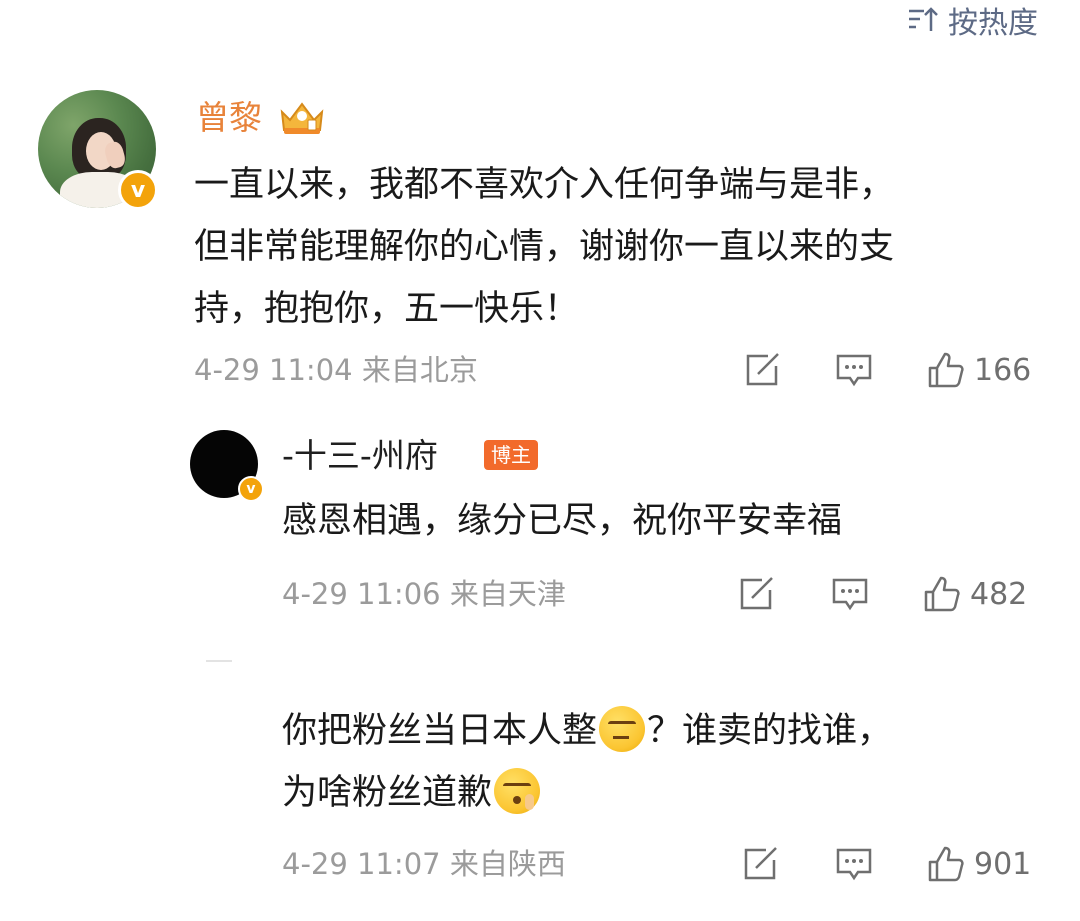 Image resolution: width=1080 pixels, height=921 pixels. What do you see at coordinates (336, 370) in the screenshot?
I see `comment-meta: 4-29 11:04 来自北京` at bounding box center [336, 370].